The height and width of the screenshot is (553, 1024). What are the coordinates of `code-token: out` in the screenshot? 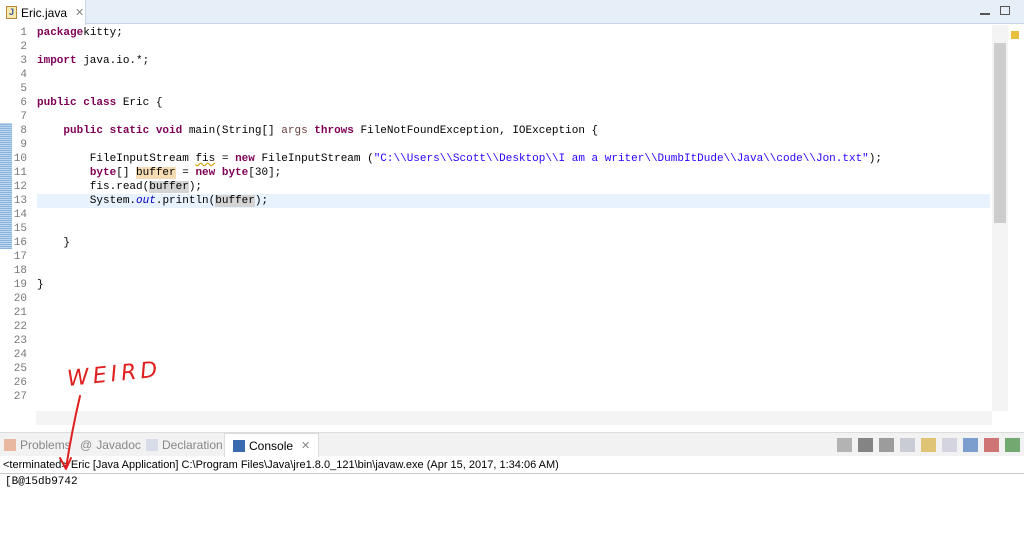 It's located at (146, 201).